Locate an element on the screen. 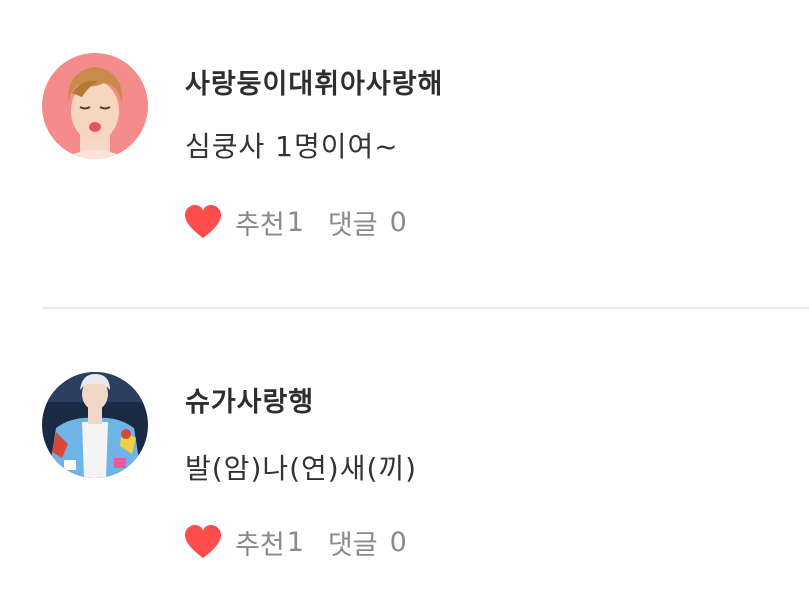  comment-author: 슈가사랑행 is located at coordinates (249, 399).